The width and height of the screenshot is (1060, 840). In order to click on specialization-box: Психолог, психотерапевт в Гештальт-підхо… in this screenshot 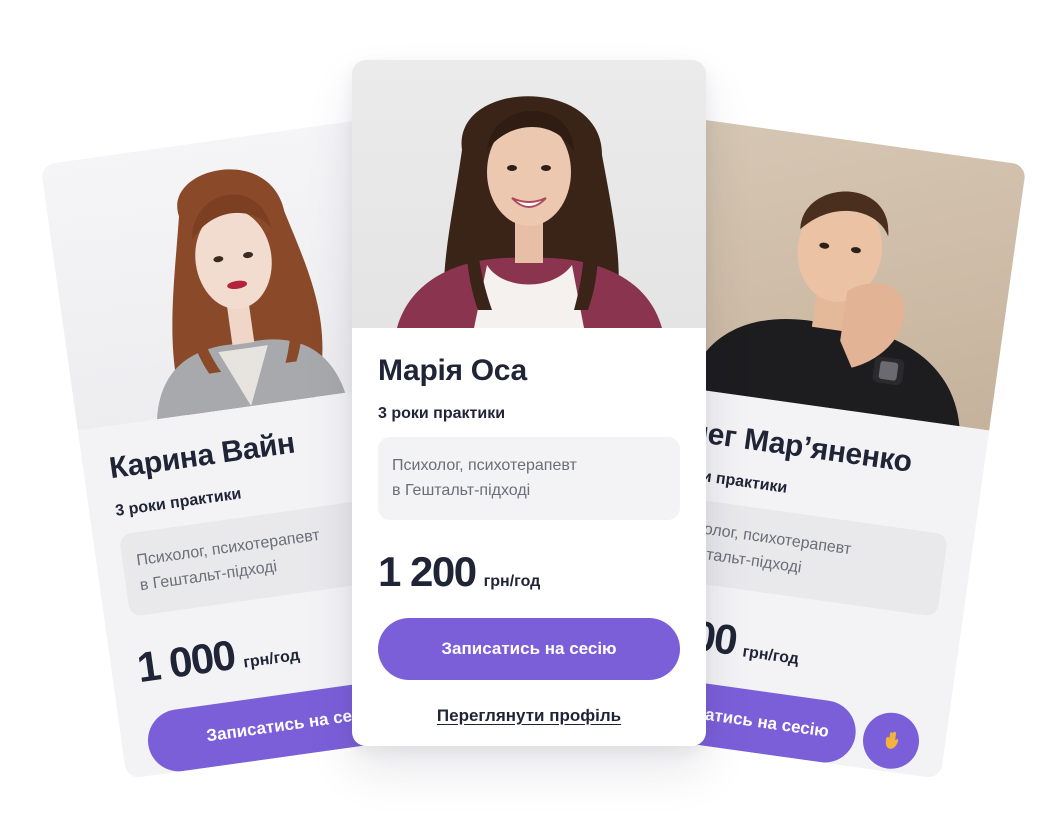, I will do `click(529, 478)`.